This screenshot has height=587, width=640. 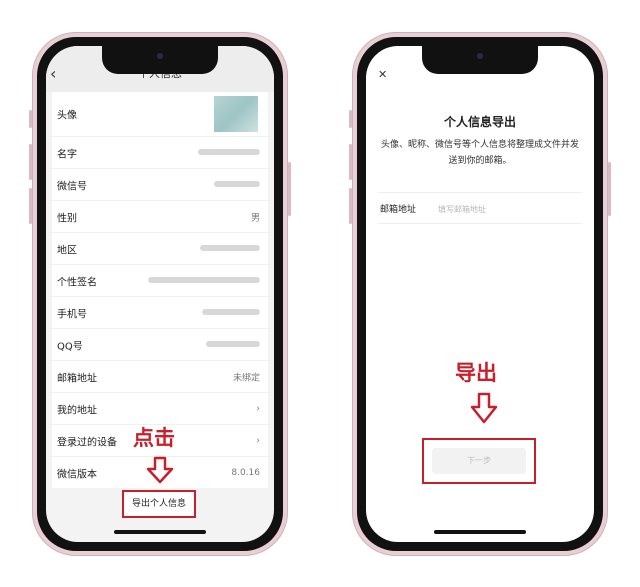 I want to click on export-info-button: 导出个人信息, so click(x=159, y=504).